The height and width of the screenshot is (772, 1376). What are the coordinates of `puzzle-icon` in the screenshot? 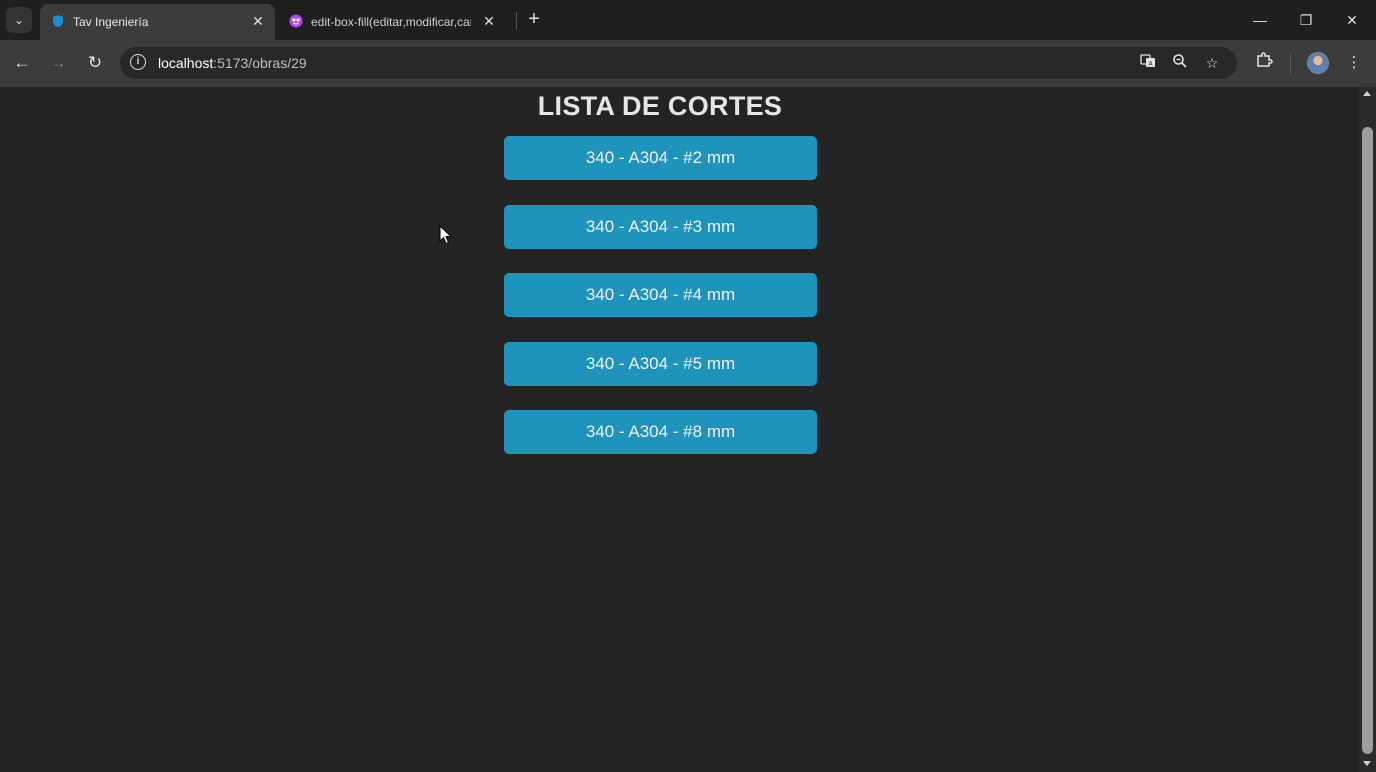 It's located at (1264, 63).